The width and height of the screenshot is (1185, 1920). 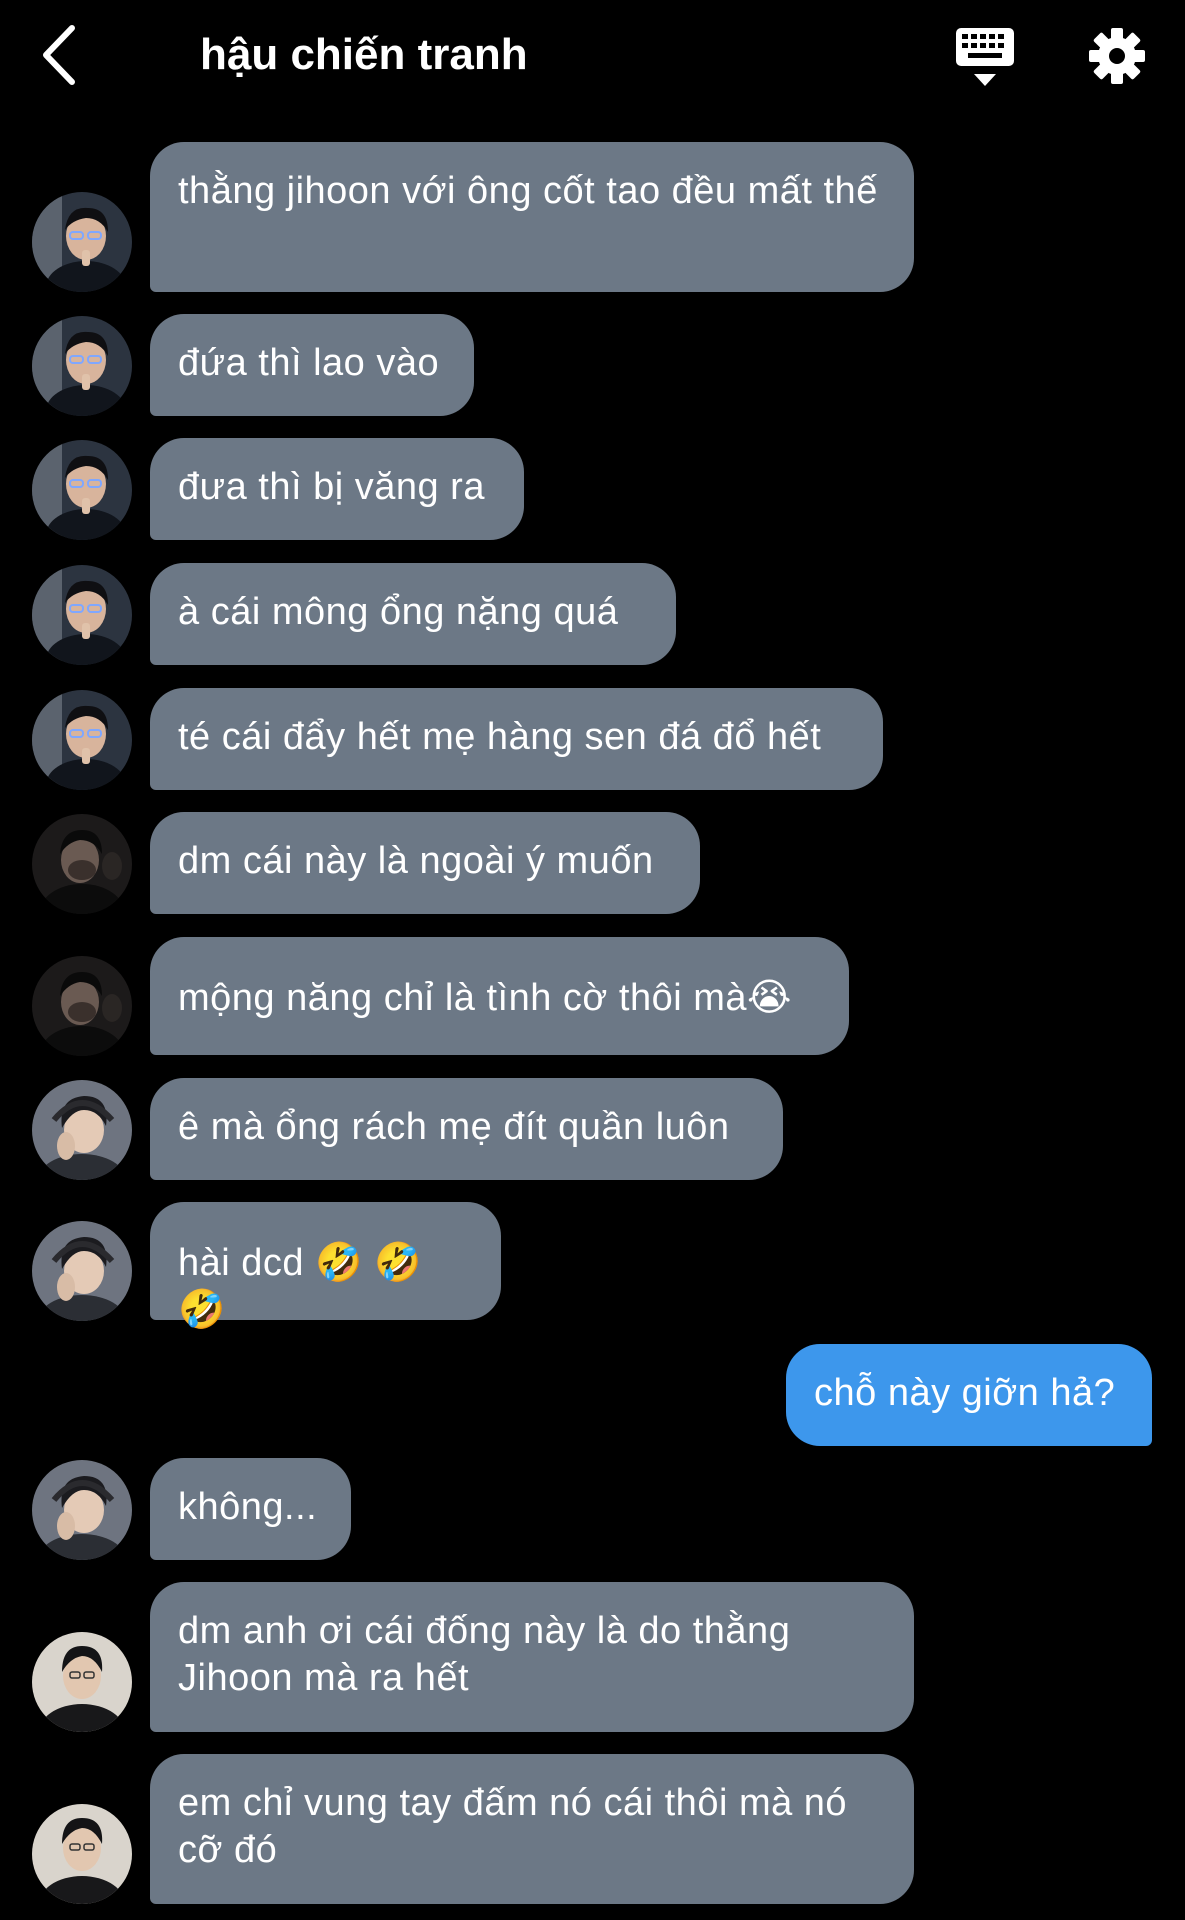 What do you see at coordinates (413, 614) in the screenshot?
I see `message-bubble: à cái mông ổng nặng quá` at bounding box center [413, 614].